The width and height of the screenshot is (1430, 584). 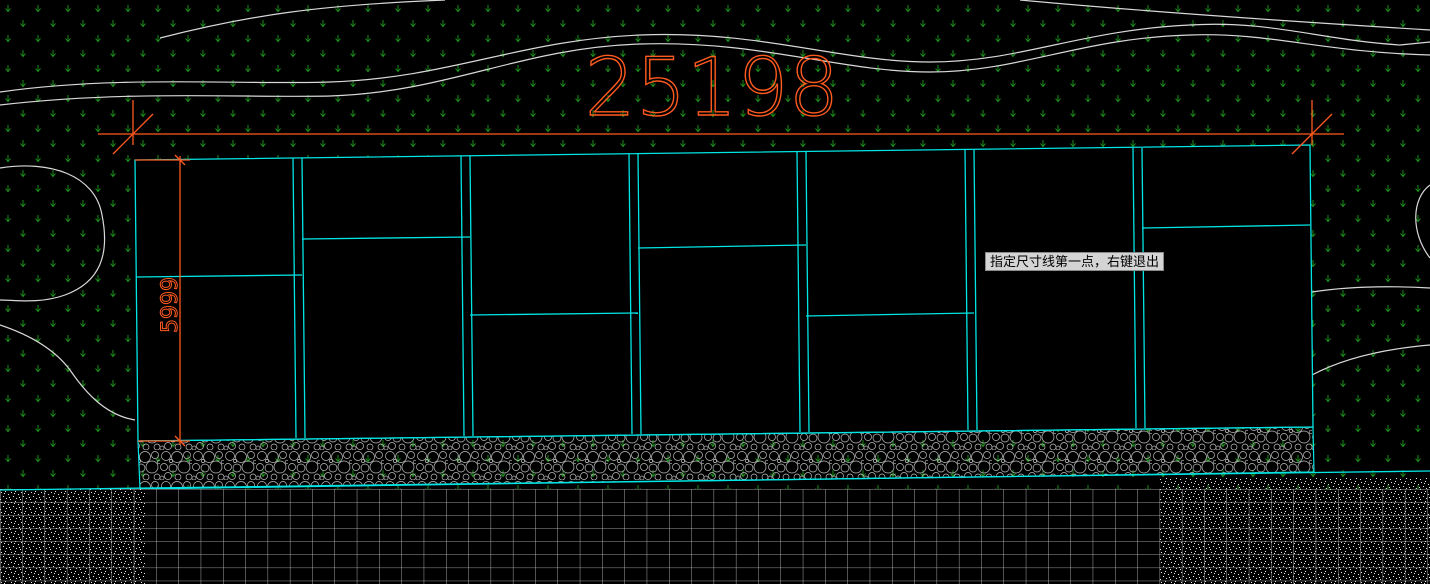 What do you see at coordinates (712, 87) in the screenshot?
I see `horizontal-dimension-value: 25198` at bounding box center [712, 87].